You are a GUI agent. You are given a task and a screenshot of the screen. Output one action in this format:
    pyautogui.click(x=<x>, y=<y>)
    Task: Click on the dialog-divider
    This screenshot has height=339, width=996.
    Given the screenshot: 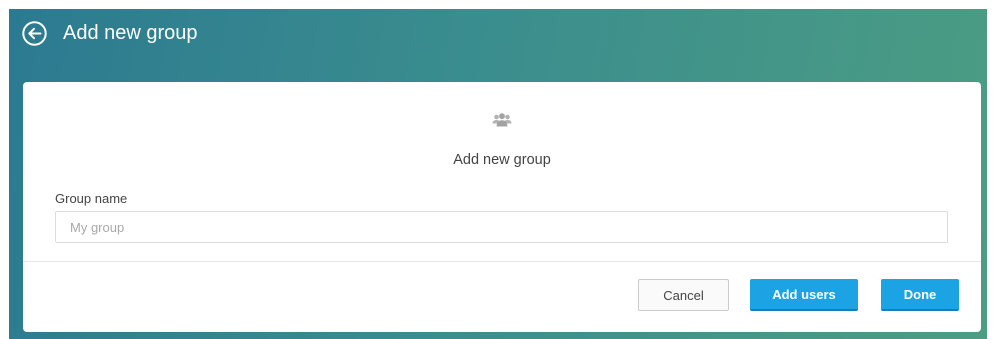 What is the action you would take?
    pyautogui.click(x=502, y=261)
    